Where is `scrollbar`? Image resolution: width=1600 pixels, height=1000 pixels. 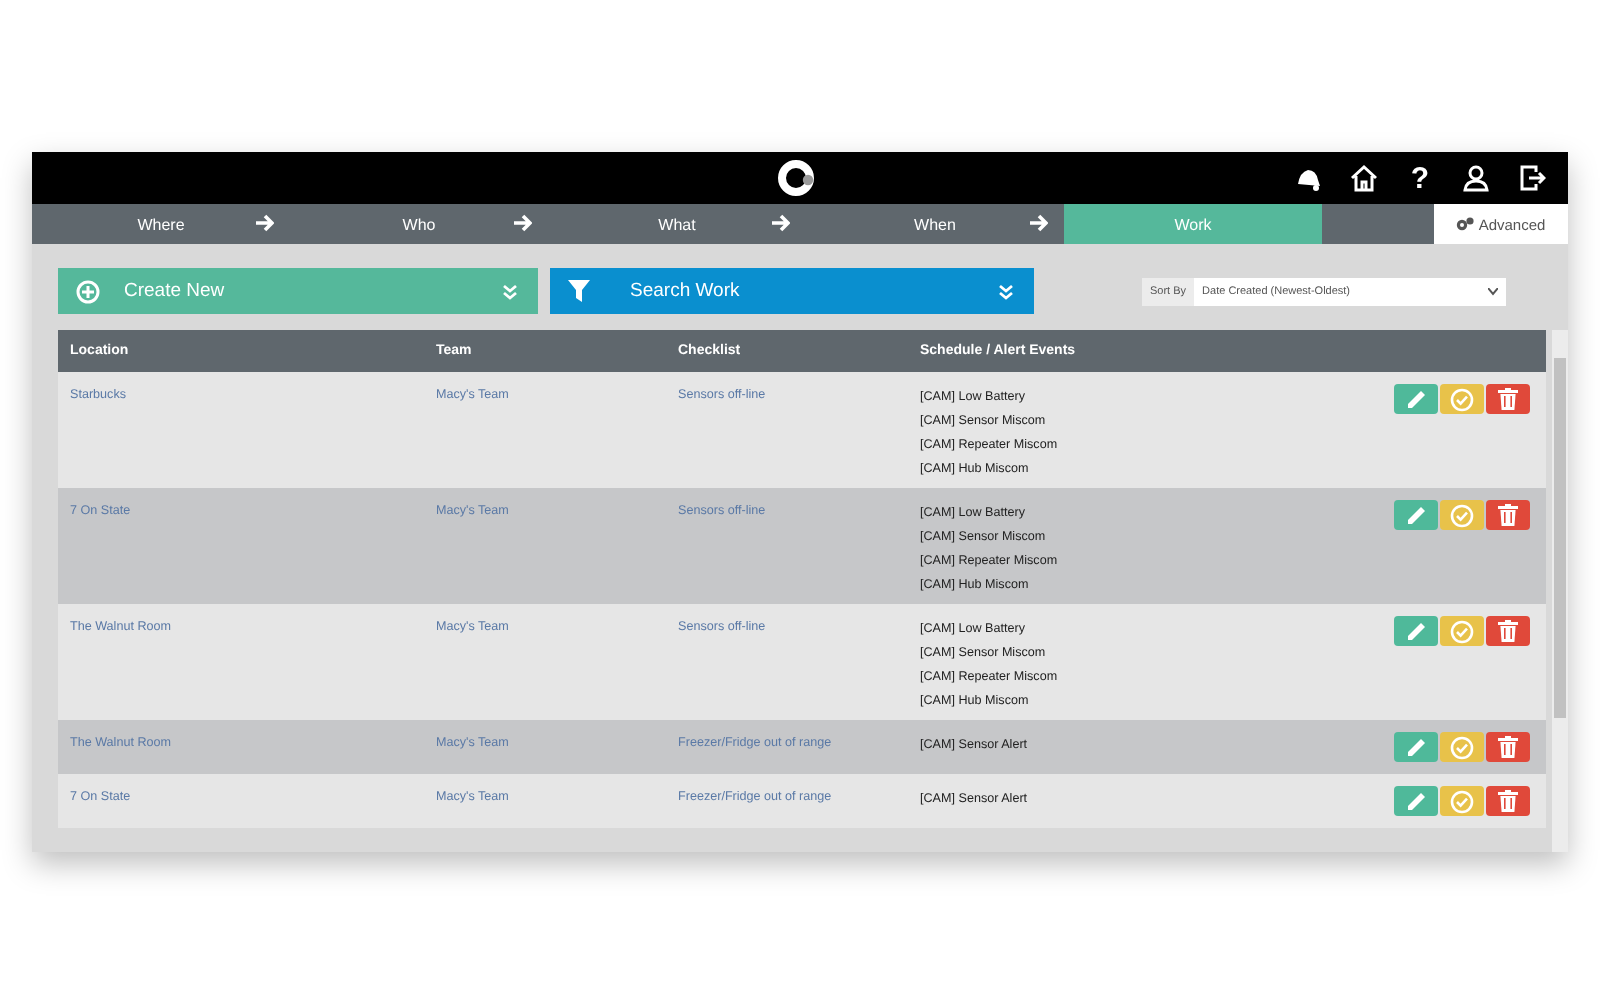 scrollbar is located at coordinates (1560, 591).